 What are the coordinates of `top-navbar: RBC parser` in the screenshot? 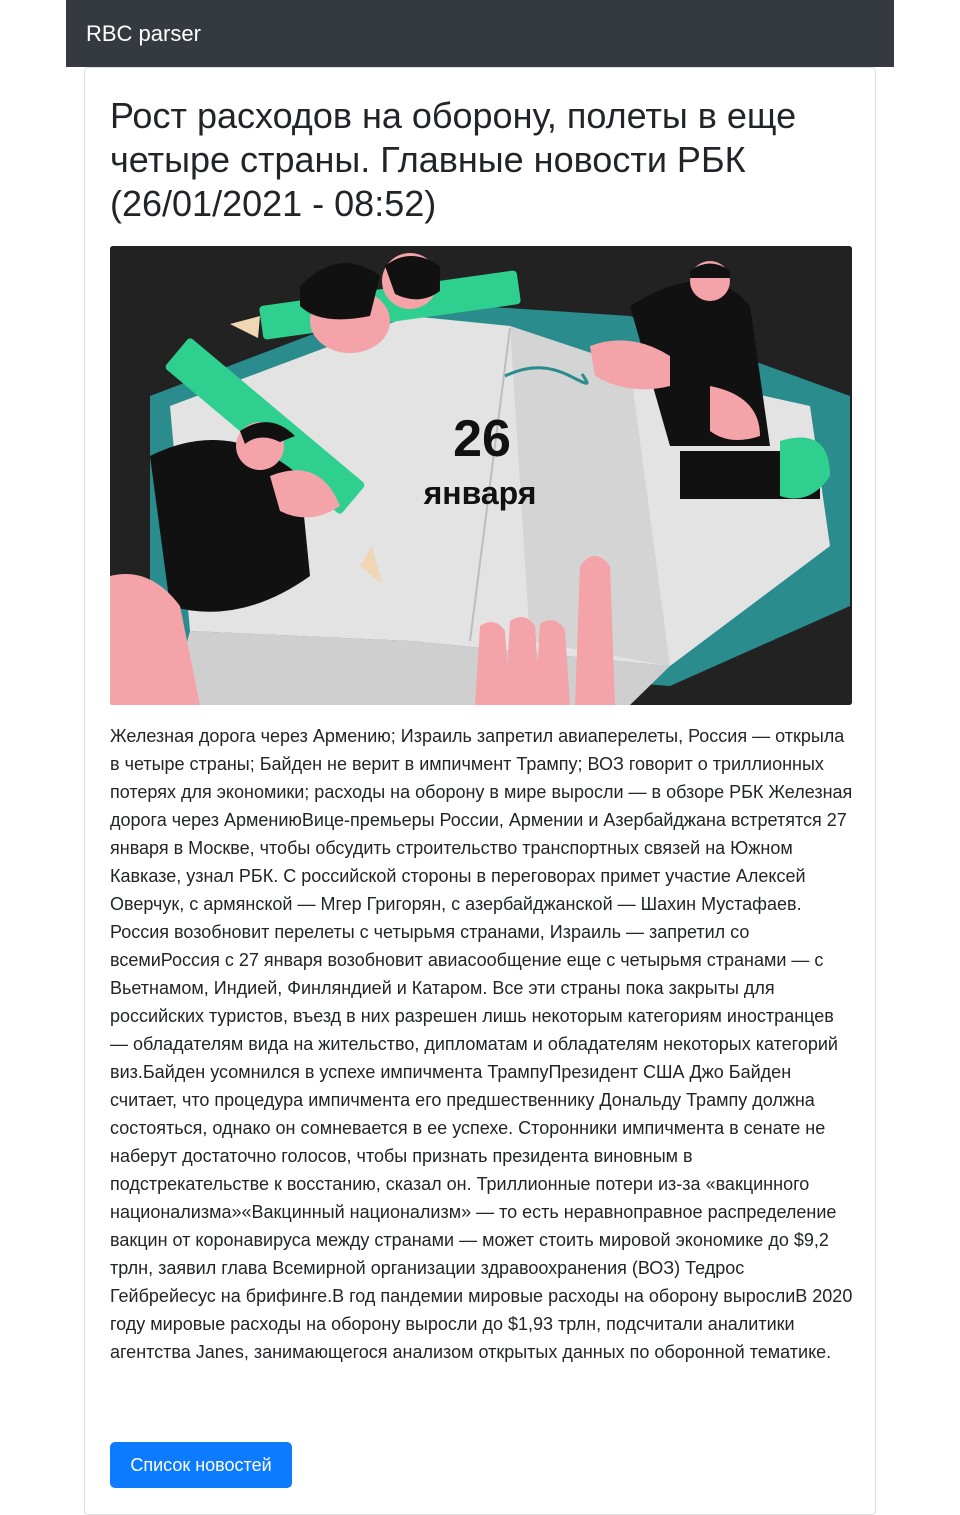 It's located at (480, 33).